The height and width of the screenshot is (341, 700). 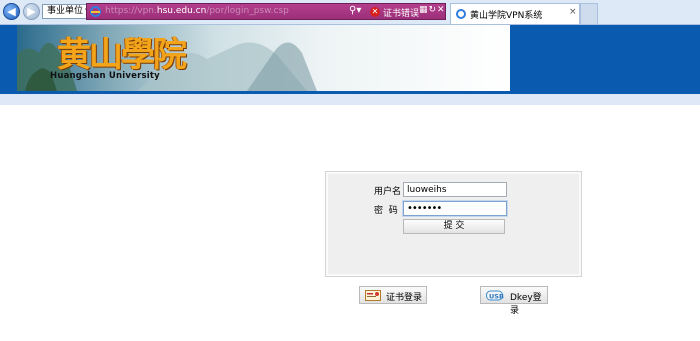 What do you see at coordinates (401, 12) in the screenshot?
I see `cert-error-label: 证书错误` at bounding box center [401, 12].